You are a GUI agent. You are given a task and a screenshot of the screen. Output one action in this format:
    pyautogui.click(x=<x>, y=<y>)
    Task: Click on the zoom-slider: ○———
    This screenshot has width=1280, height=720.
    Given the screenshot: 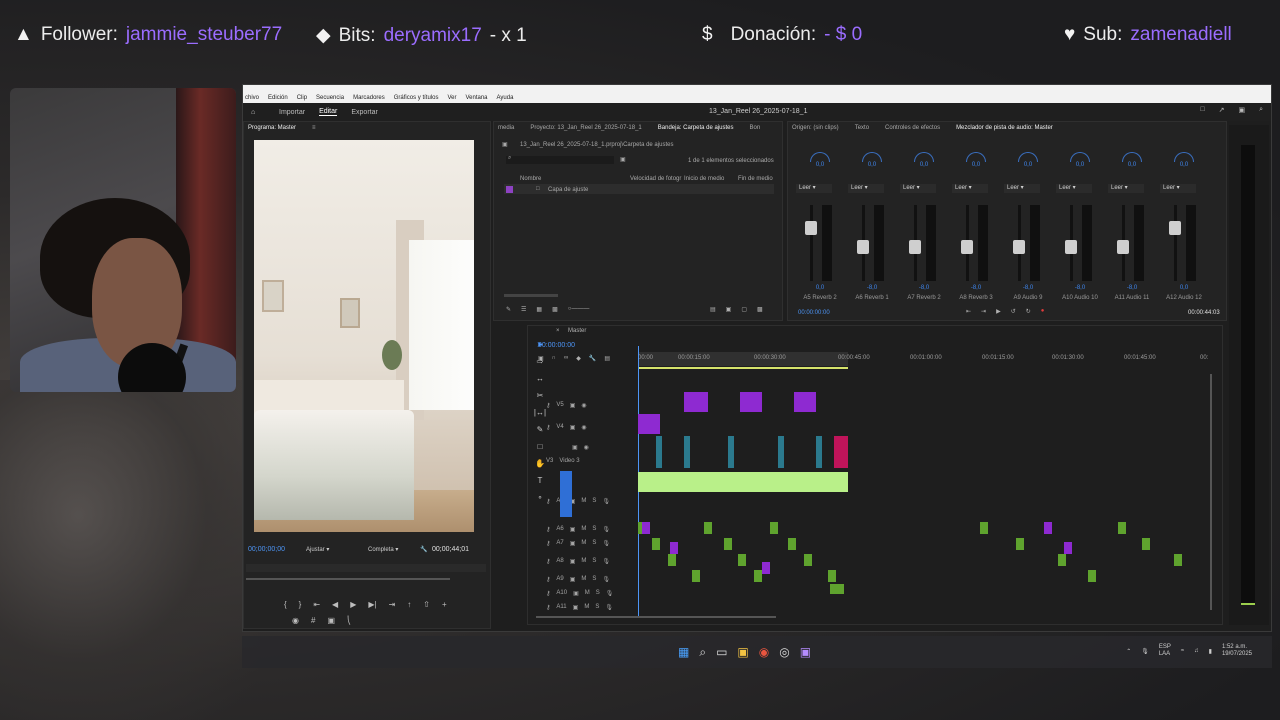 What is the action you would take?
    pyautogui.click(x=579, y=309)
    